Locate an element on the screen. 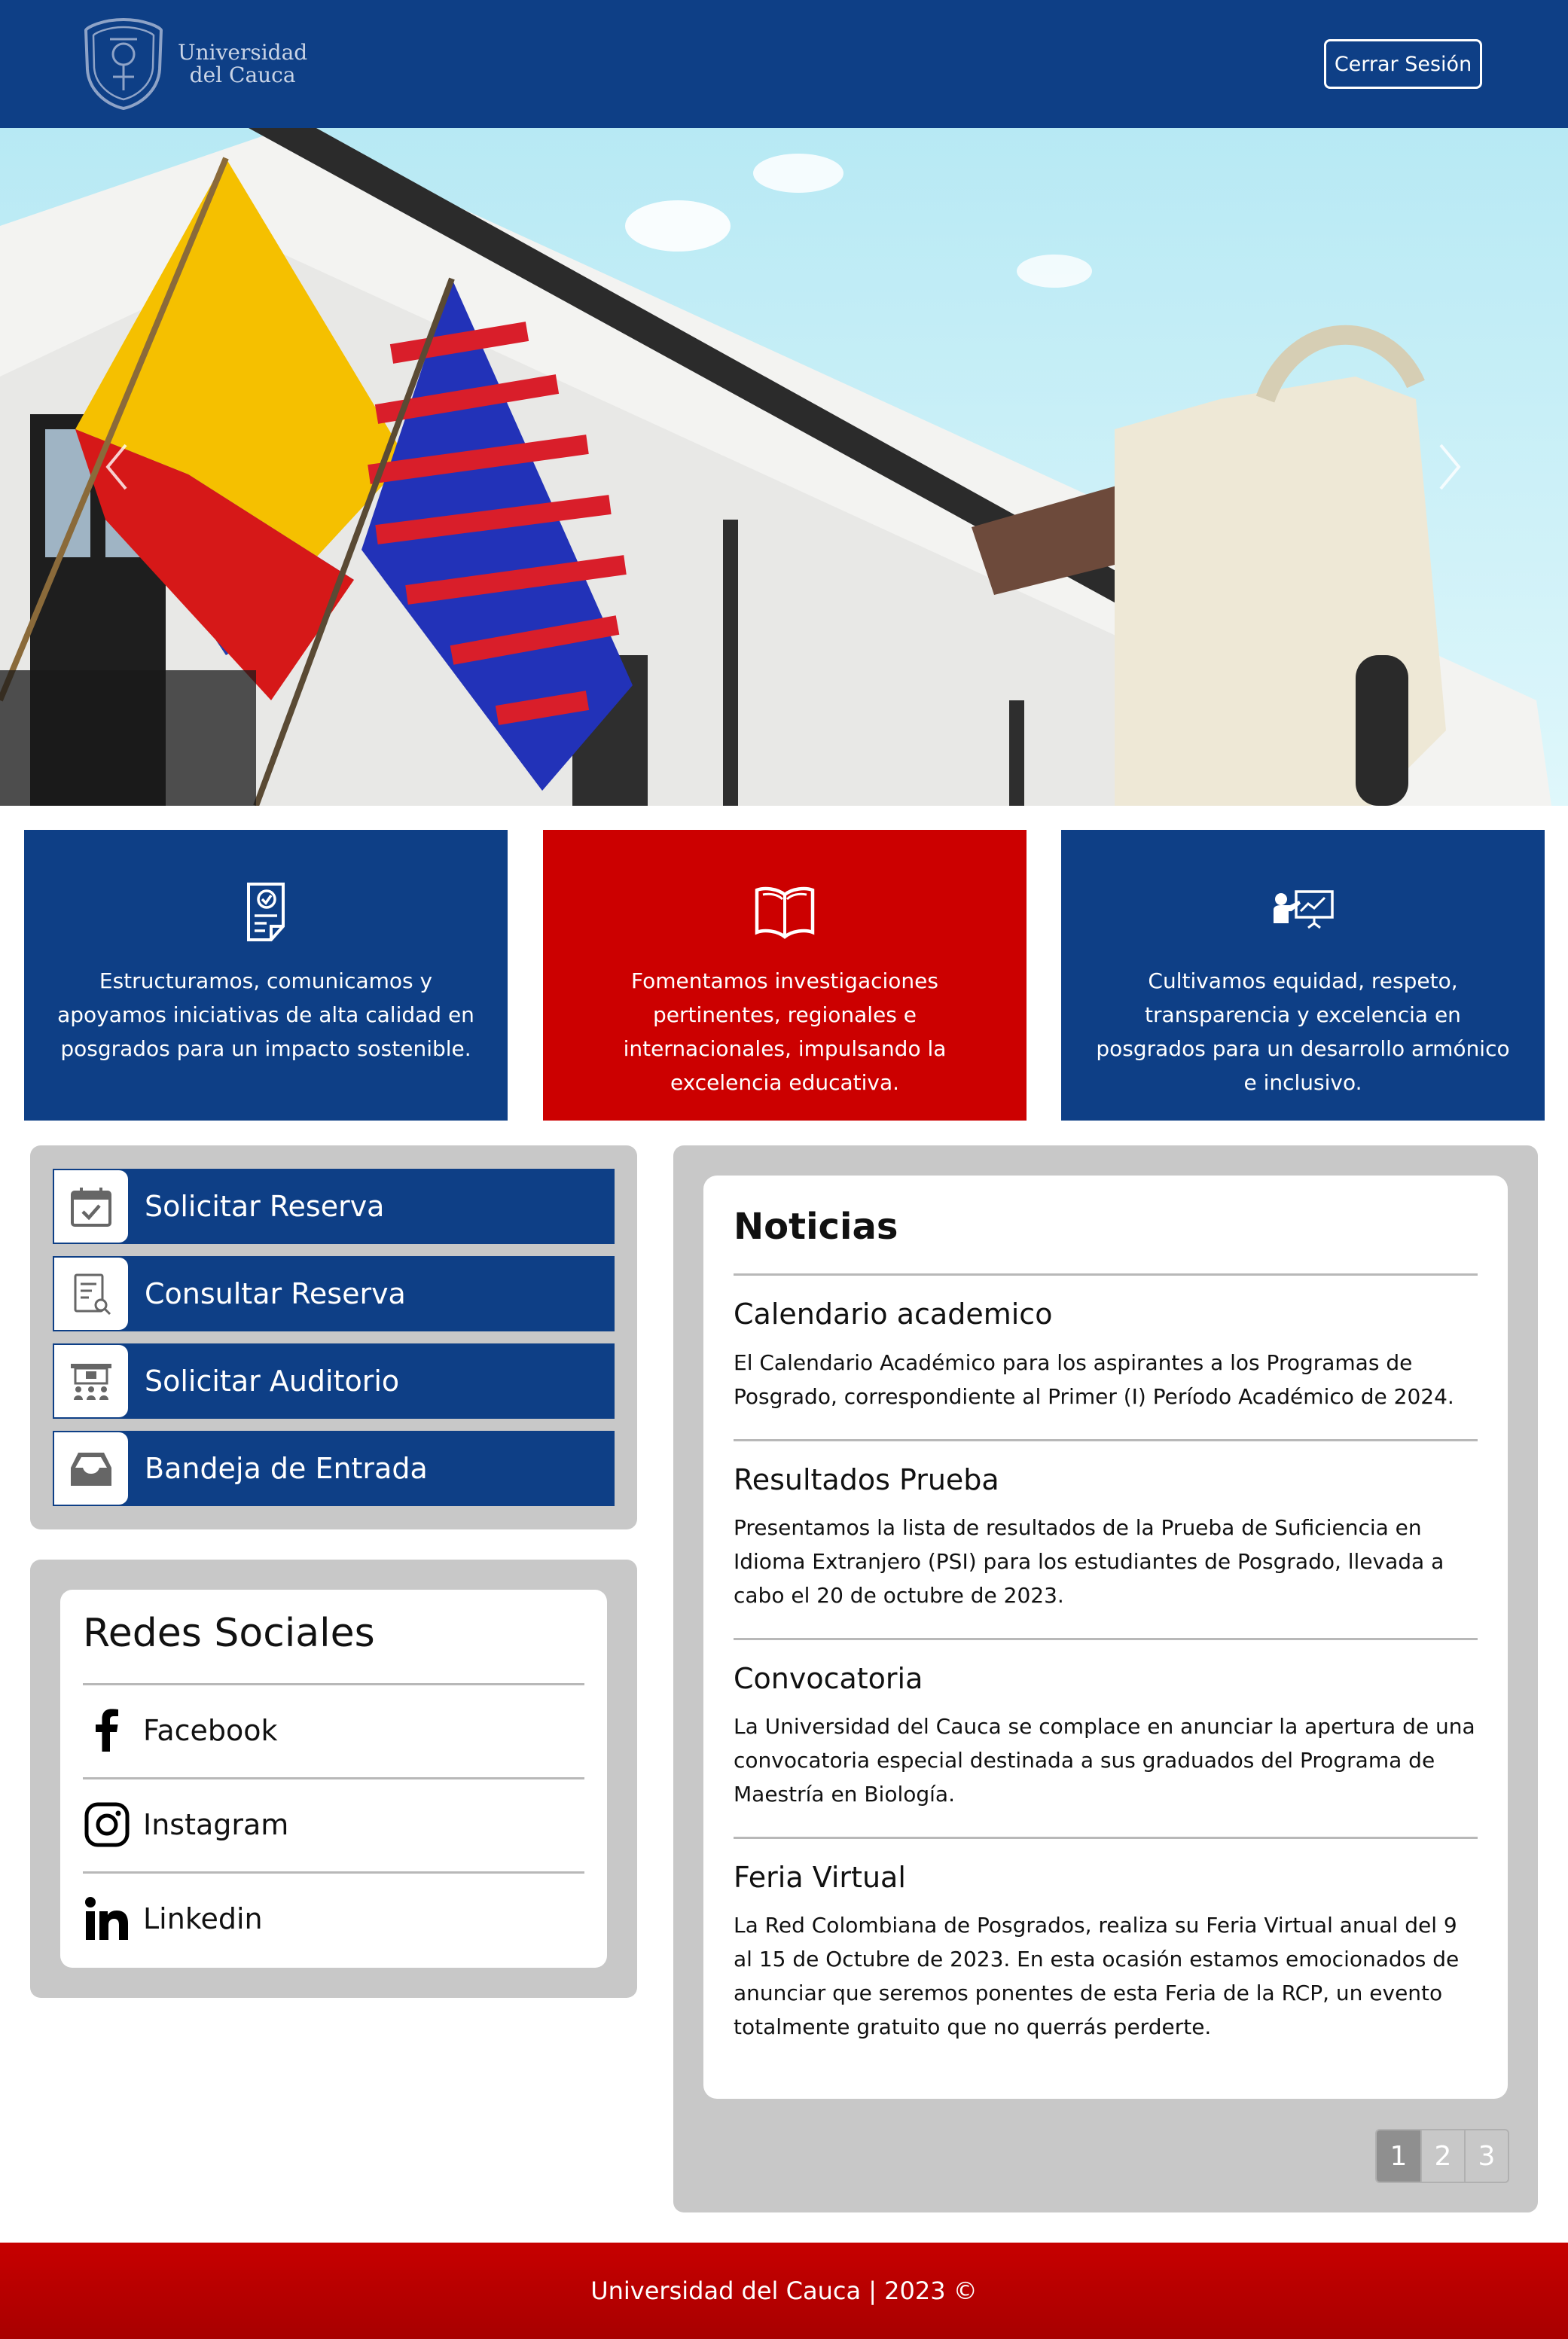  university-logo: Universidad del Cauca is located at coordinates (194, 64).